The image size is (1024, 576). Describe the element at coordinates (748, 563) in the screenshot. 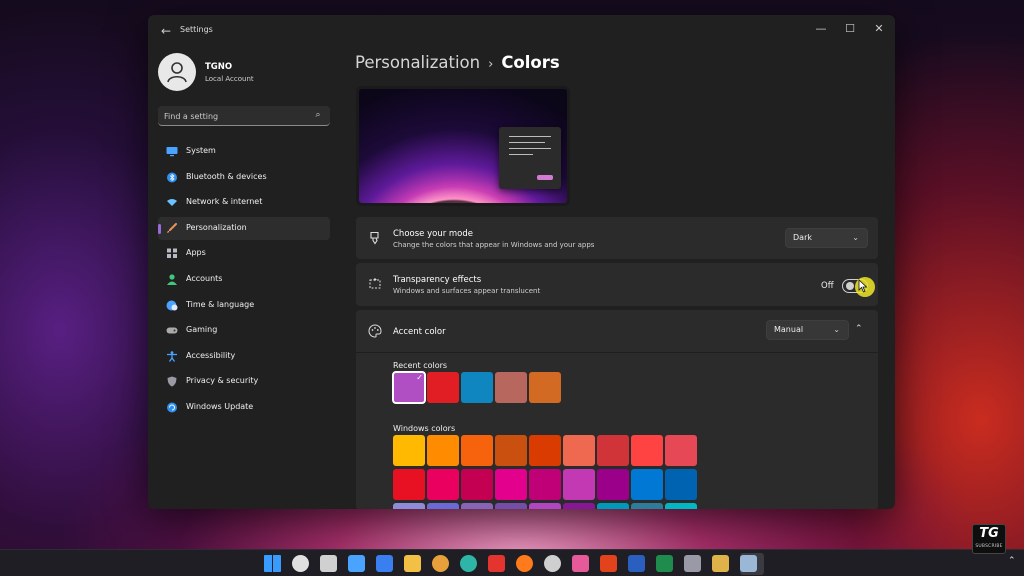

I see `settings-icon` at that location.